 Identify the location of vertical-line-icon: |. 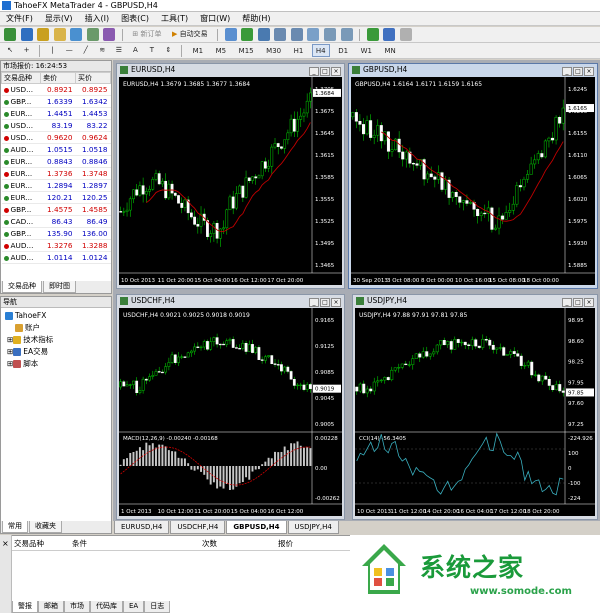
(53, 50).